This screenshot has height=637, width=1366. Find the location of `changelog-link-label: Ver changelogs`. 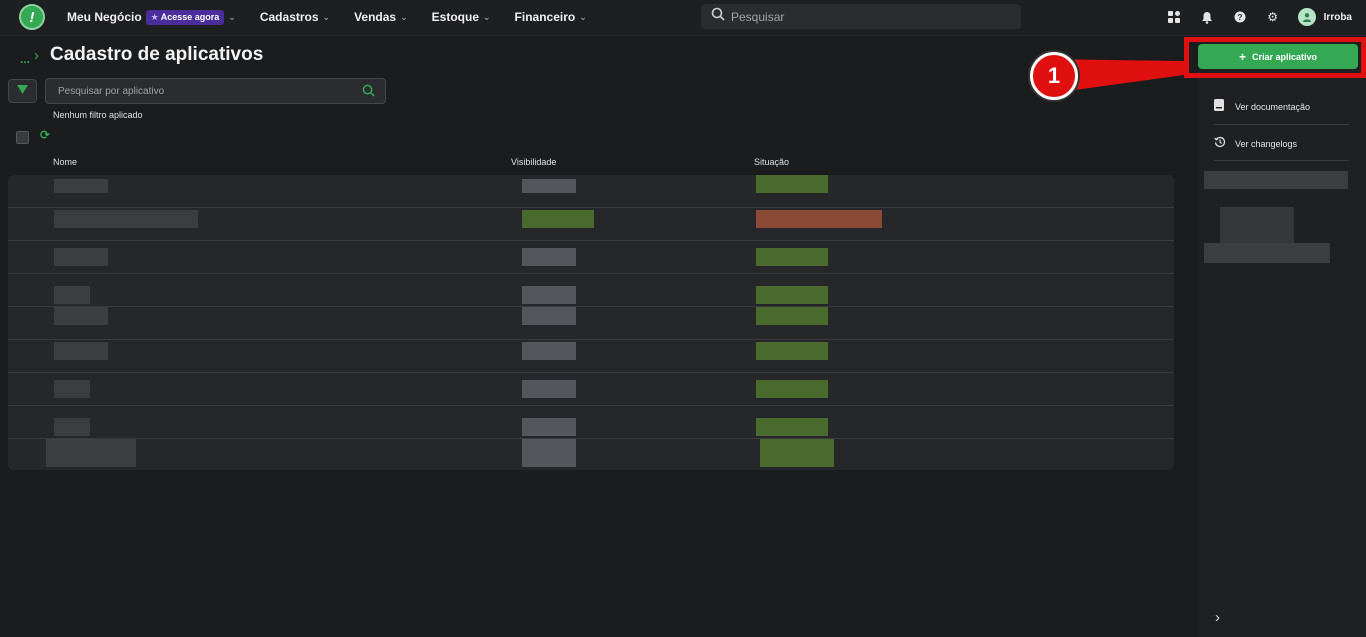

changelog-link-label: Ver changelogs is located at coordinates (1266, 143).